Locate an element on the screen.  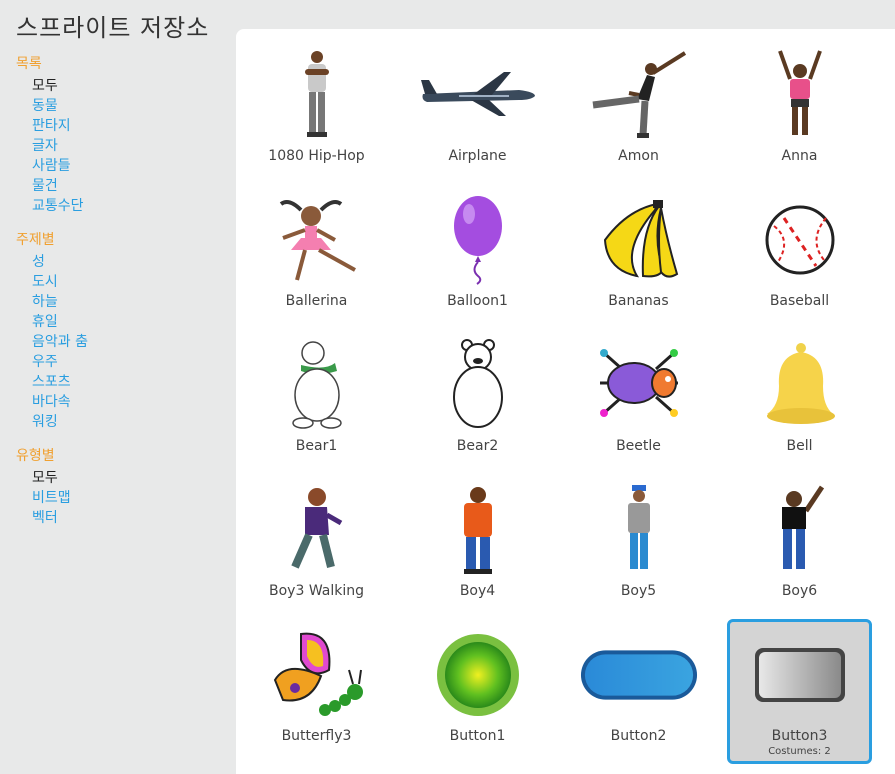
sprite-tile: Amon is located at coordinates (638, 111).